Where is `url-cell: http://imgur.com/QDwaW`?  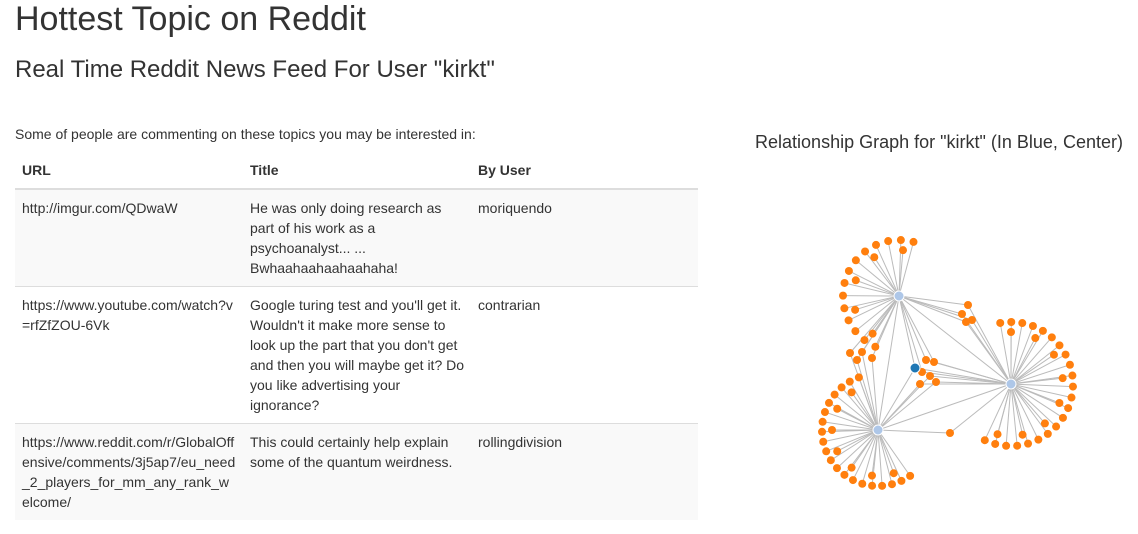
url-cell: http://imgur.com/QDwaW is located at coordinates (129, 237).